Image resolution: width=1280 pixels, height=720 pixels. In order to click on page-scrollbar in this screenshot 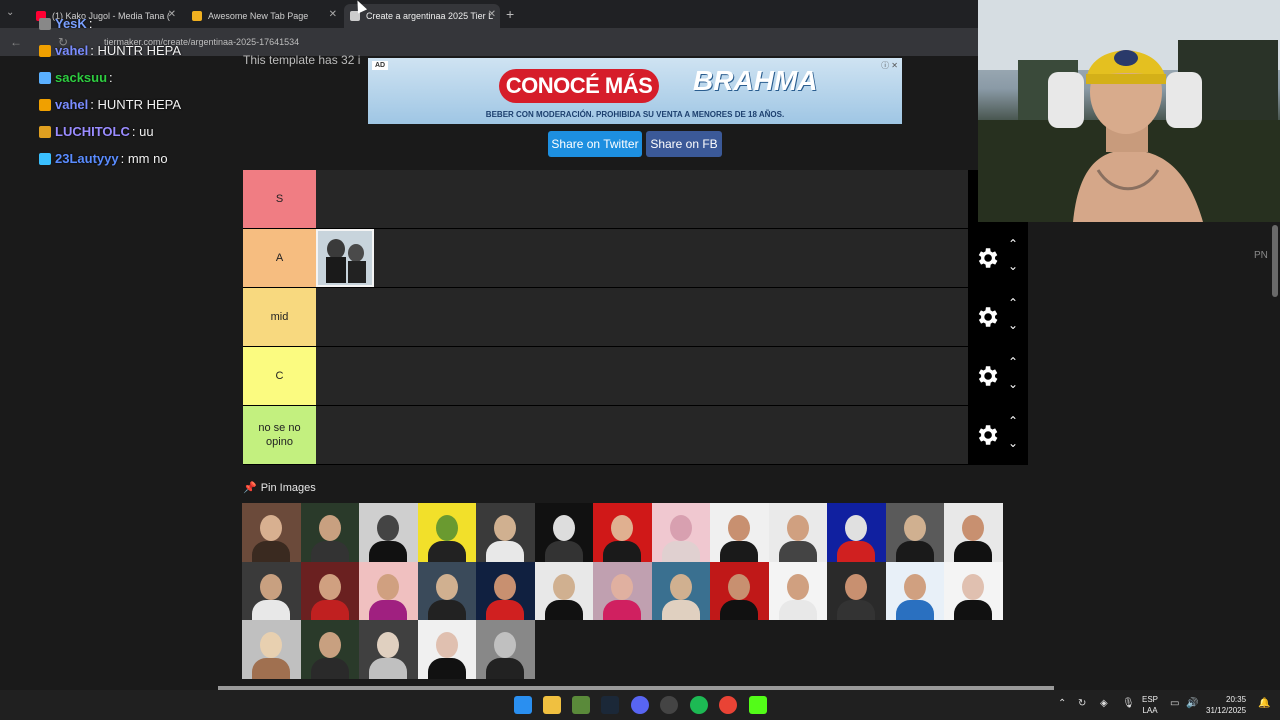, I will do `click(1275, 261)`.